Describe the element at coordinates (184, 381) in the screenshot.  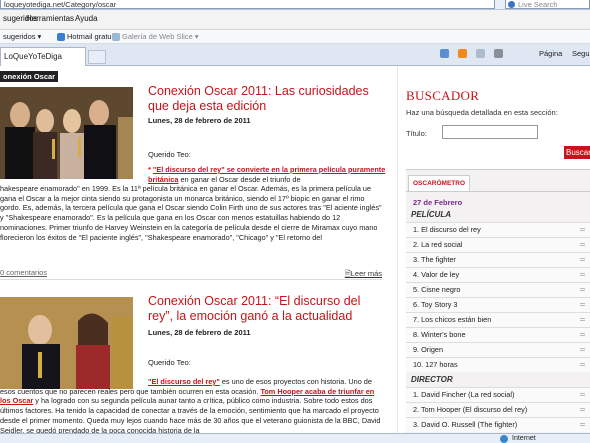
I see `post-link-discurso: "El discurso del rey"` at that location.